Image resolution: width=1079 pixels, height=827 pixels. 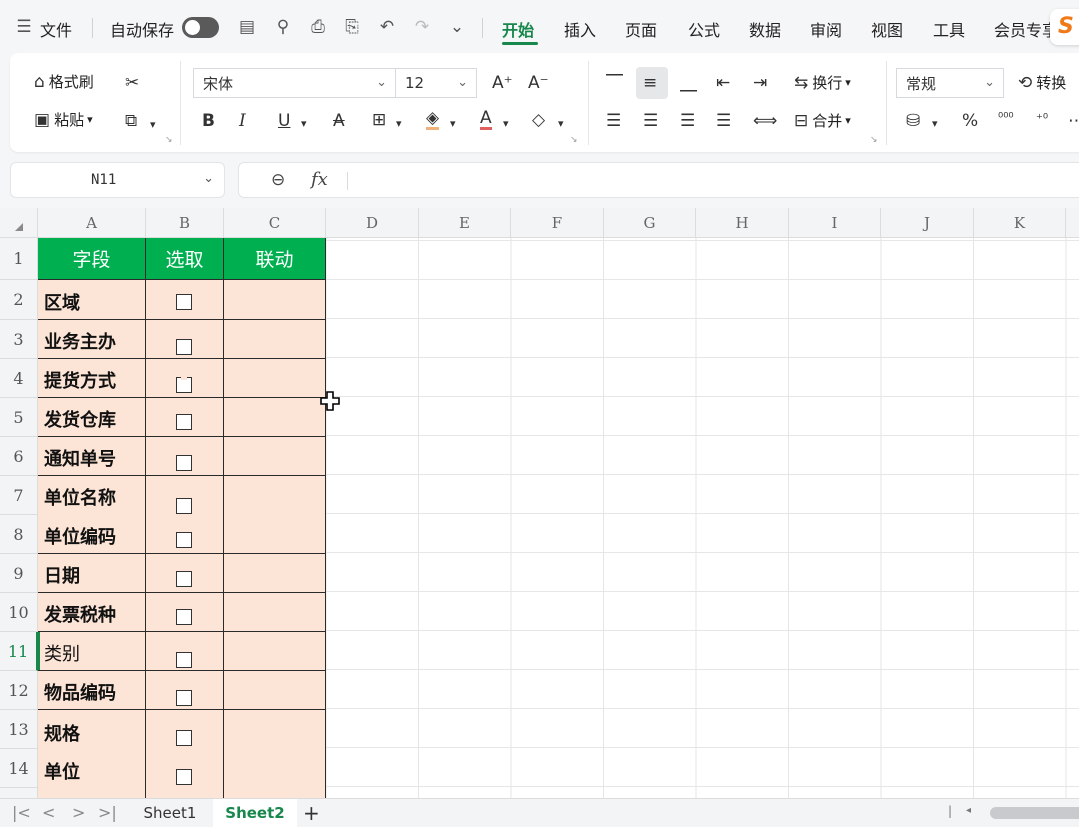 I want to click on column-header-h: H, so click(x=742, y=223).